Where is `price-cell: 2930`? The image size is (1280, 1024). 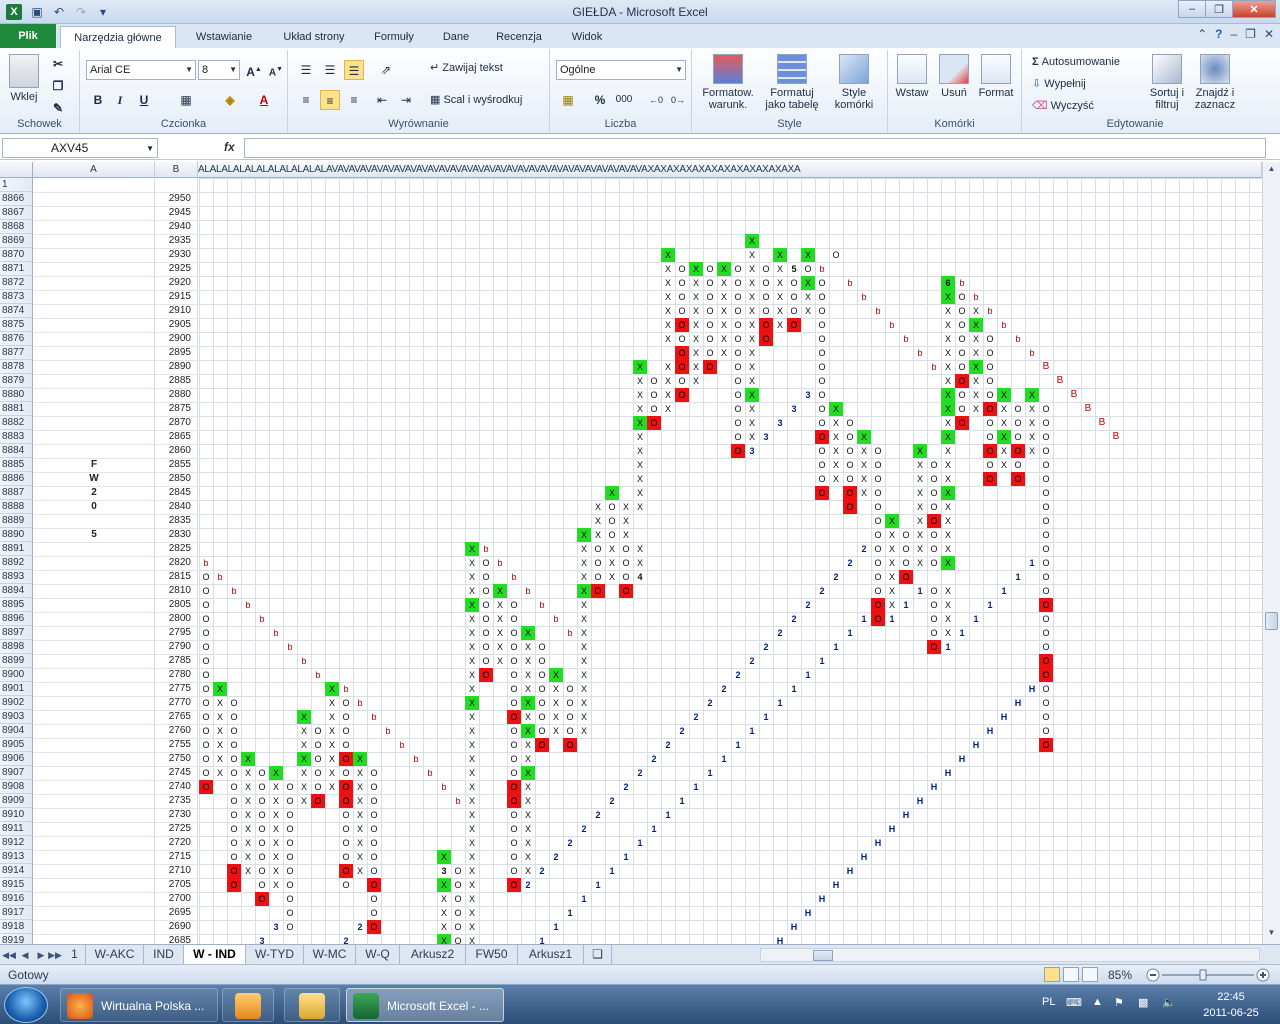
price-cell: 2930 is located at coordinates (176, 255).